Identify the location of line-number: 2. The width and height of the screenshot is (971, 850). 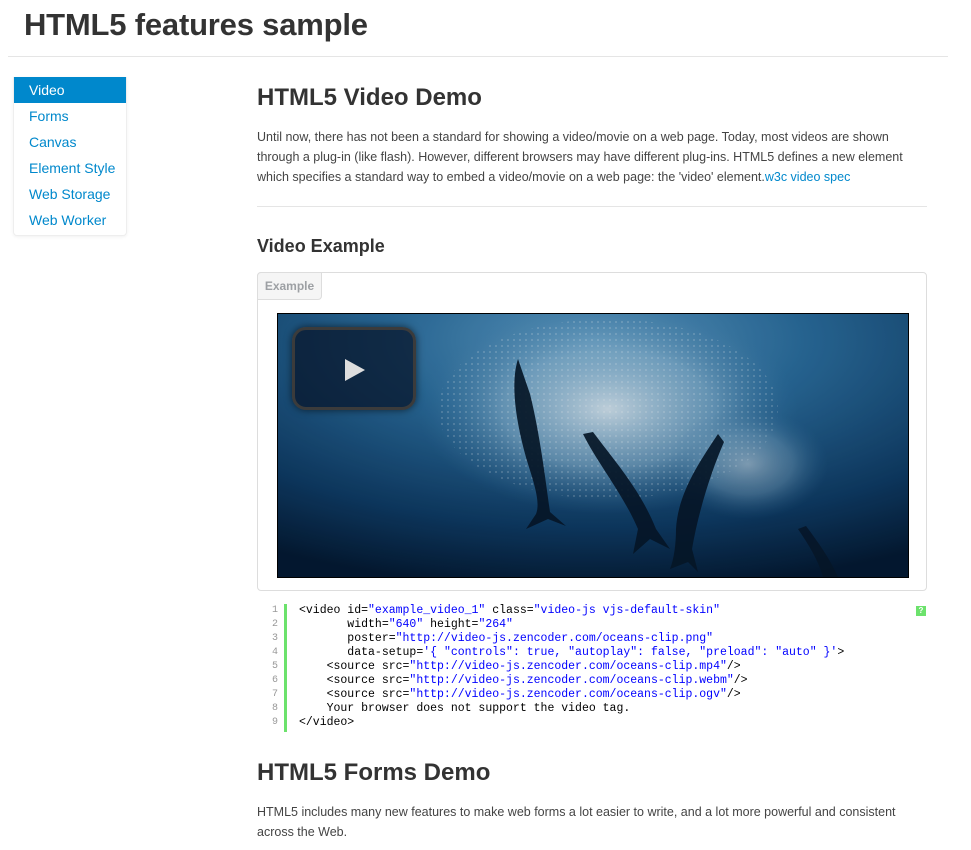
(274, 624).